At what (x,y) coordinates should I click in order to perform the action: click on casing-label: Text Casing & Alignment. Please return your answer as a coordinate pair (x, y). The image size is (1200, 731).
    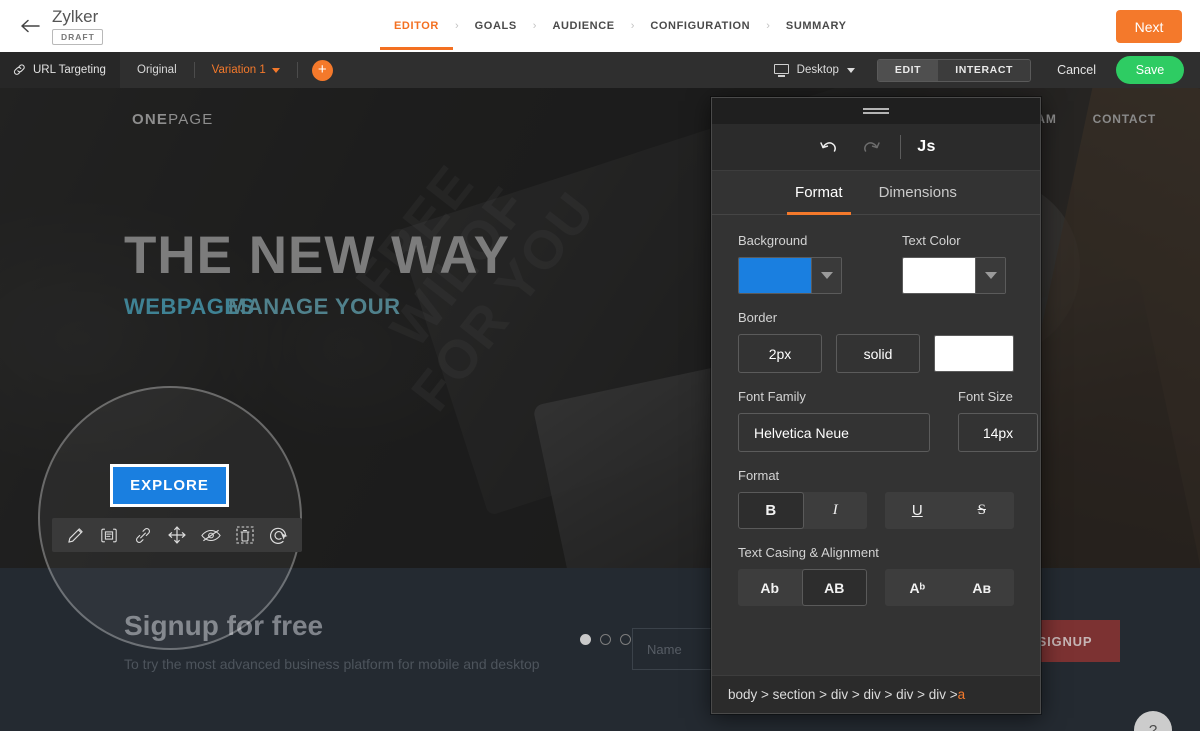
    Looking at the image, I should click on (808, 552).